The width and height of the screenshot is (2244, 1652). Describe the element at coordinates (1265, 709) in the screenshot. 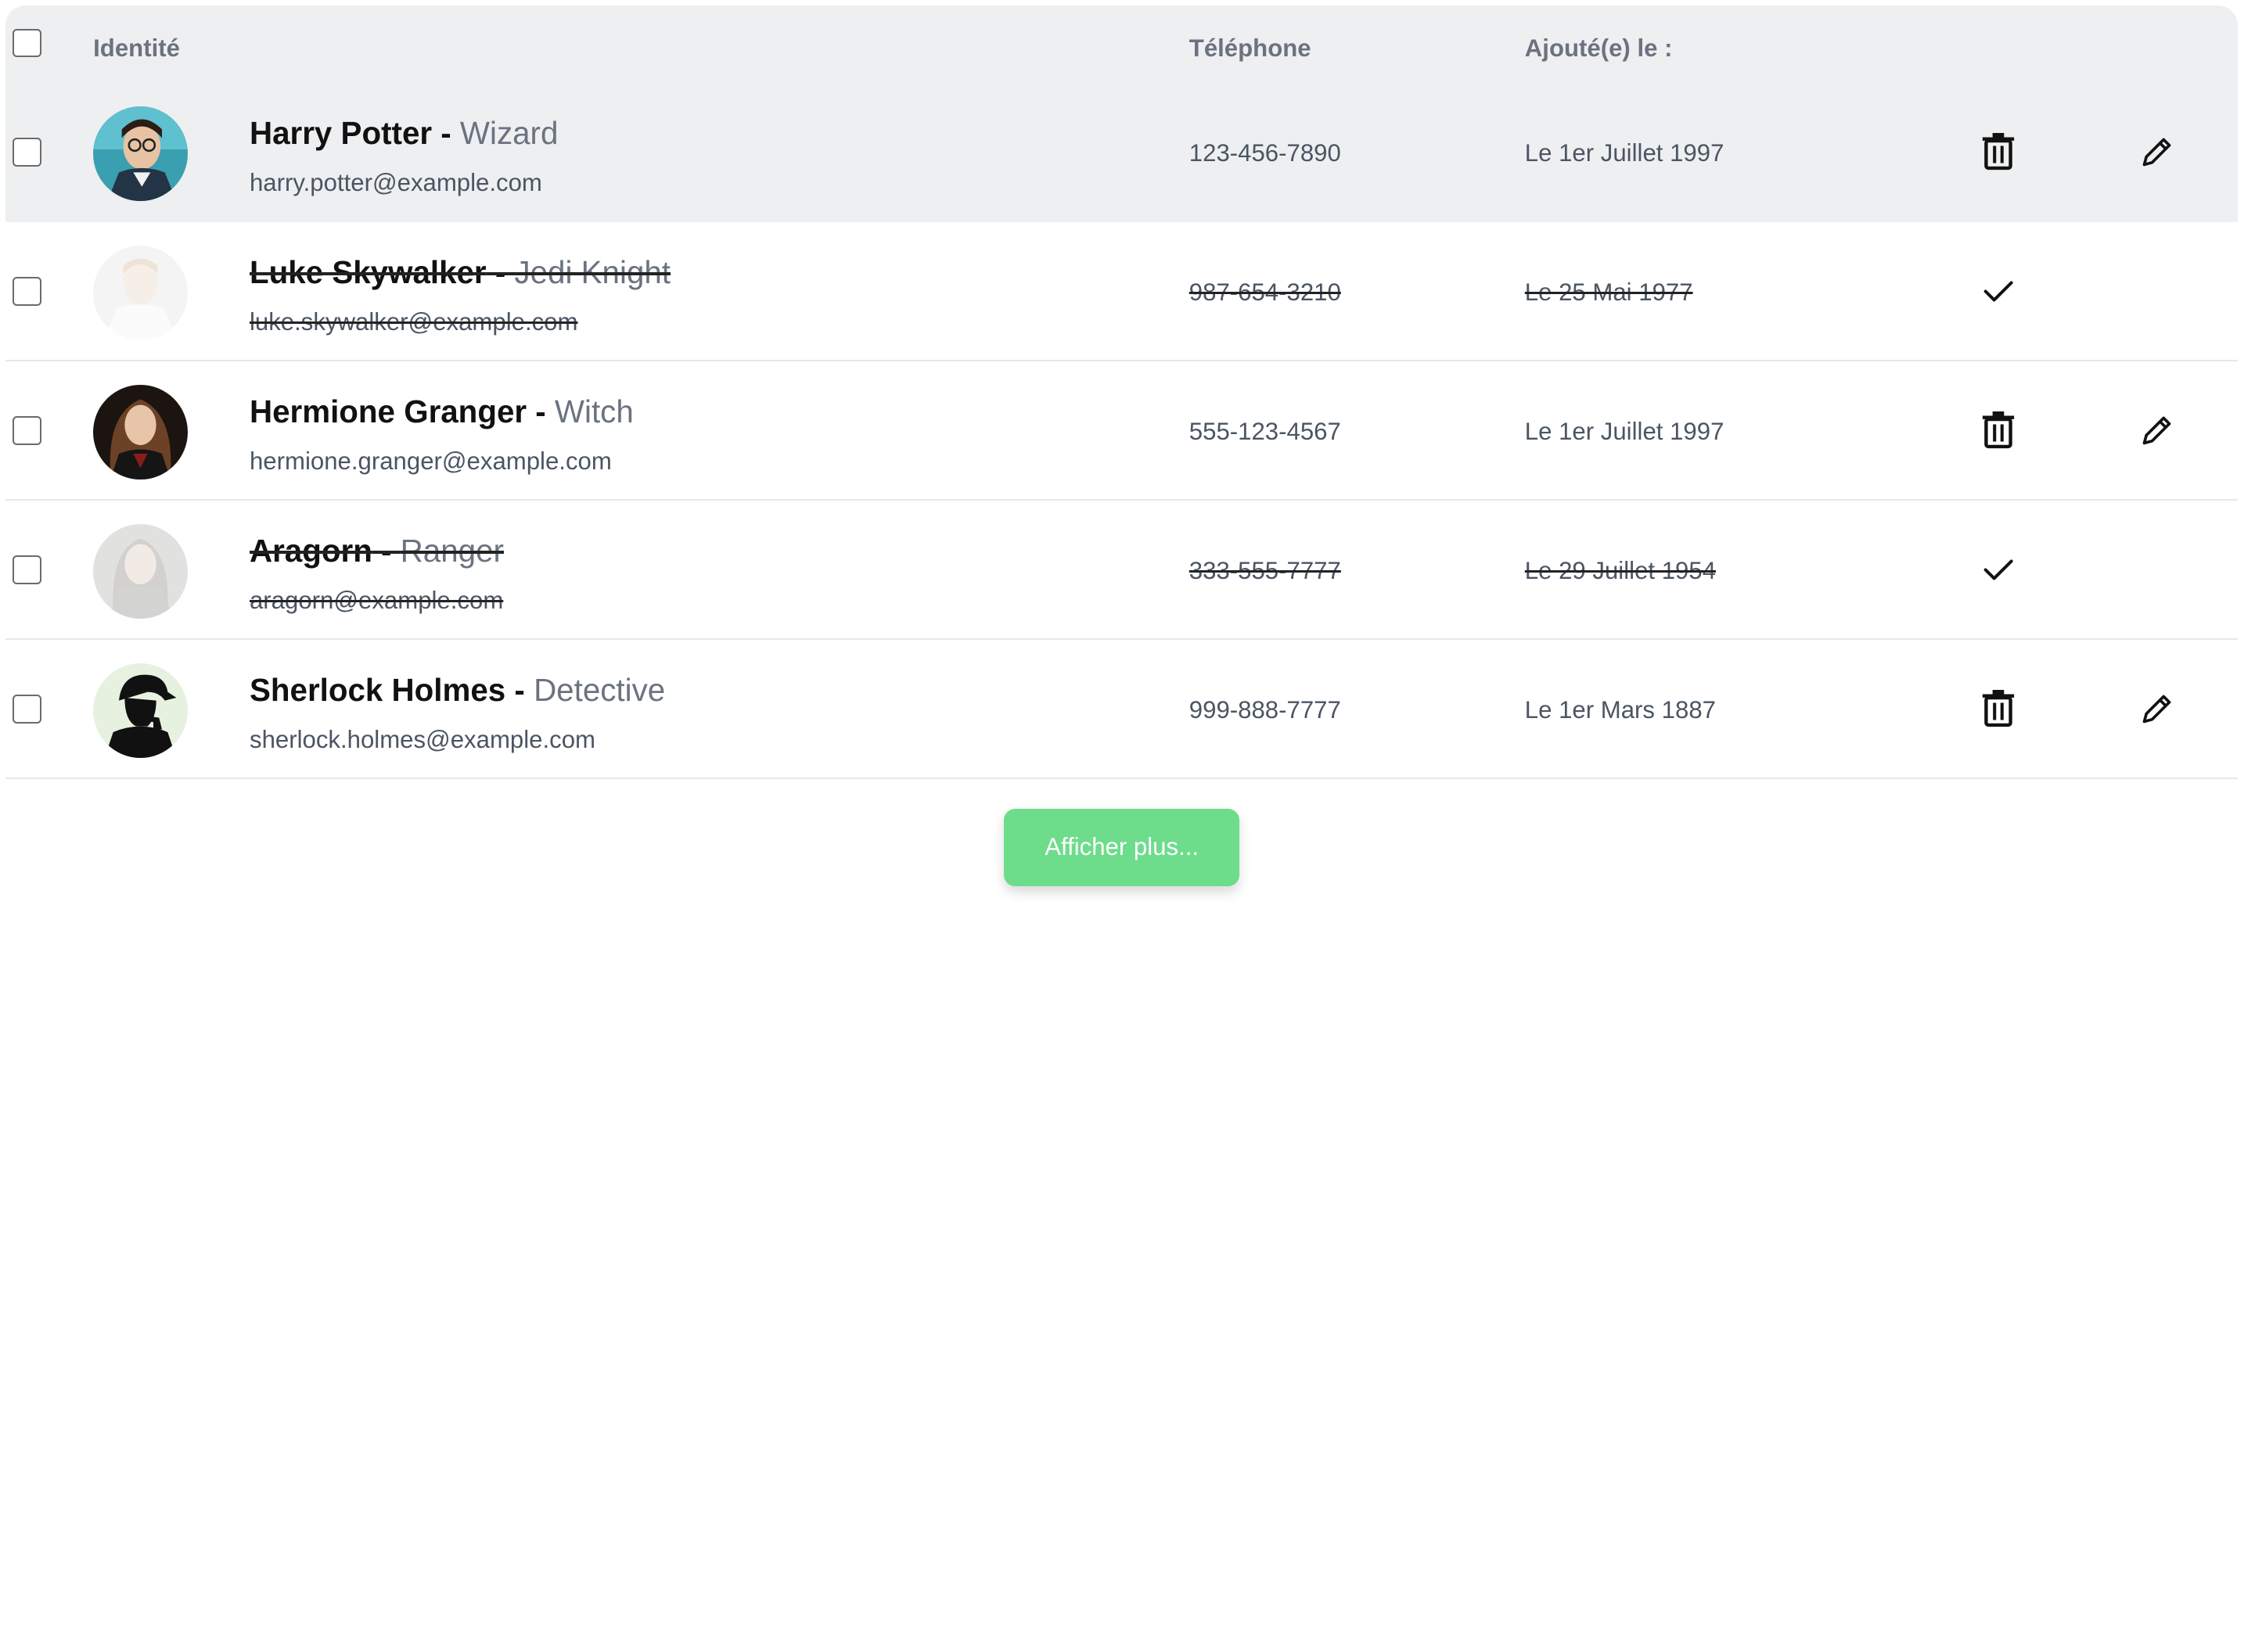

I see `contact-phone: 999-888-7777` at that location.